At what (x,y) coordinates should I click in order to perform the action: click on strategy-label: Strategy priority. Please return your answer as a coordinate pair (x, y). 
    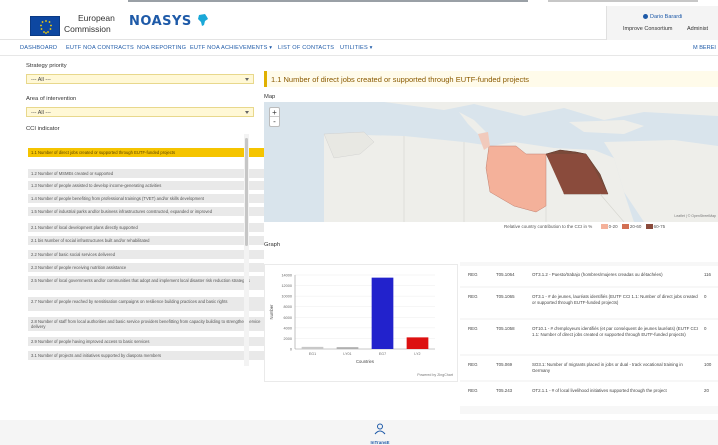
    Looking at the image, I should click on (46, 66).